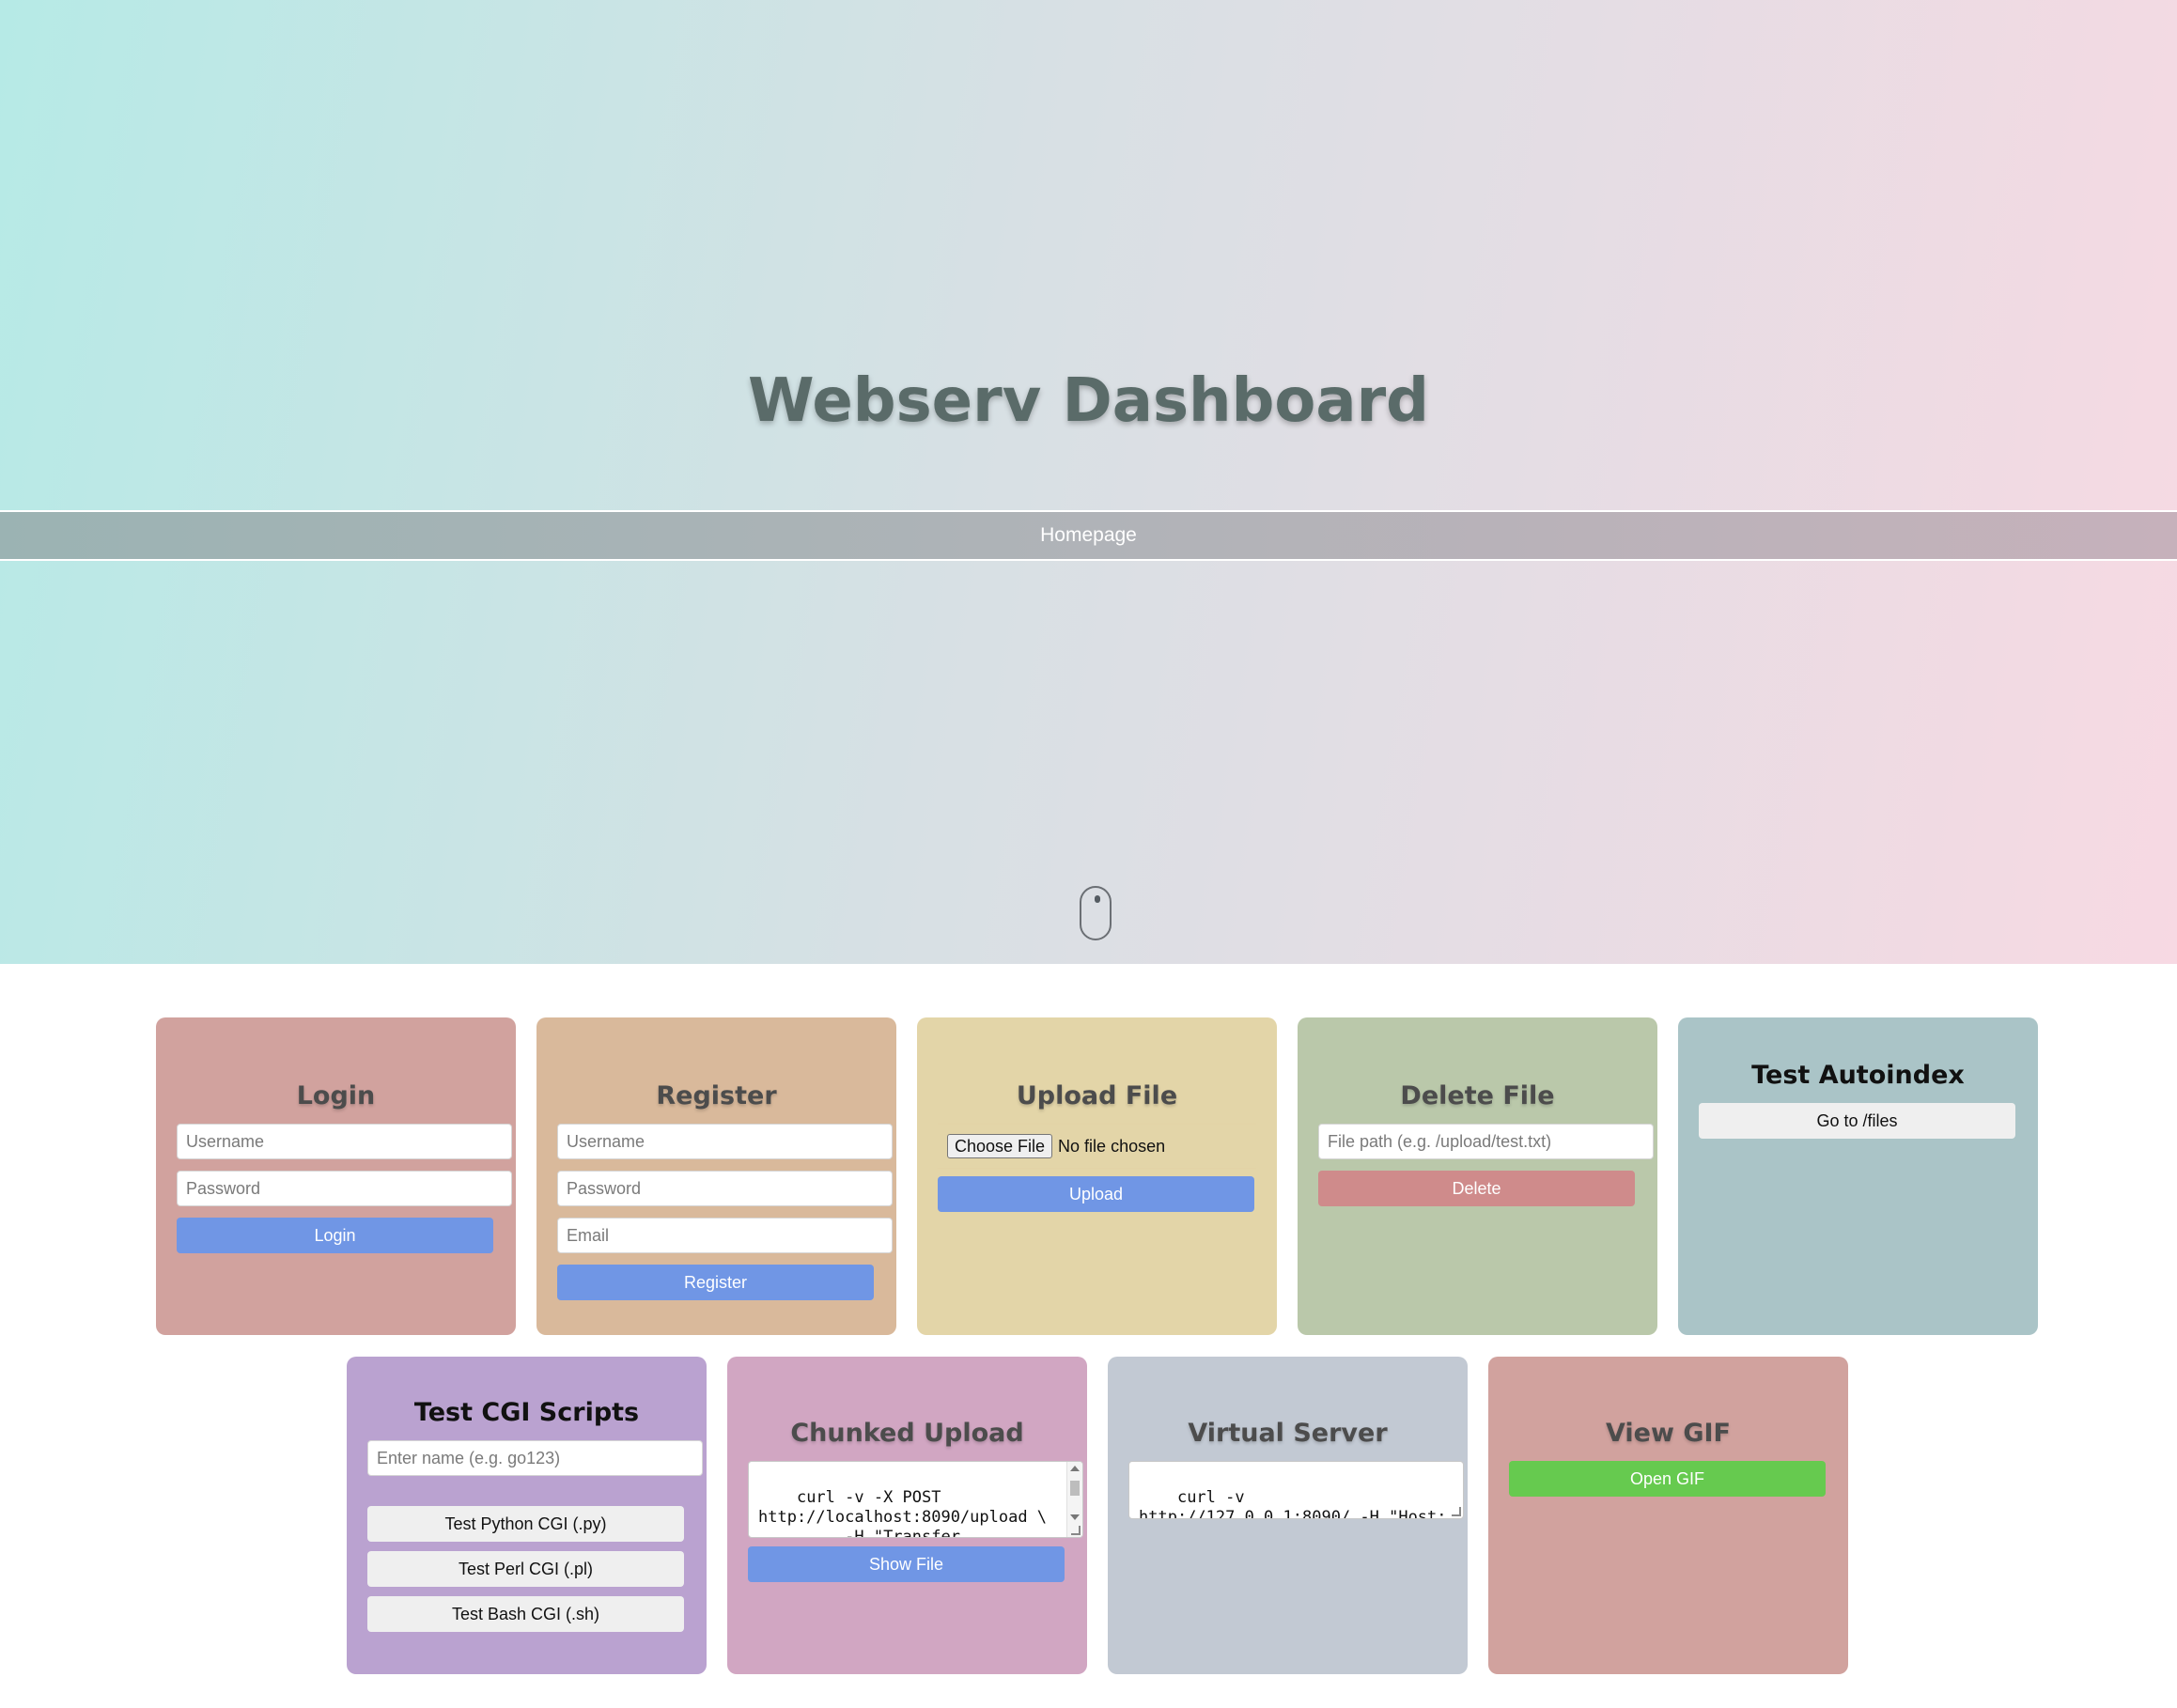 The height and width of the screenshot is (1708, 2177). I want to click on register-email-input, so click(725, 1235).